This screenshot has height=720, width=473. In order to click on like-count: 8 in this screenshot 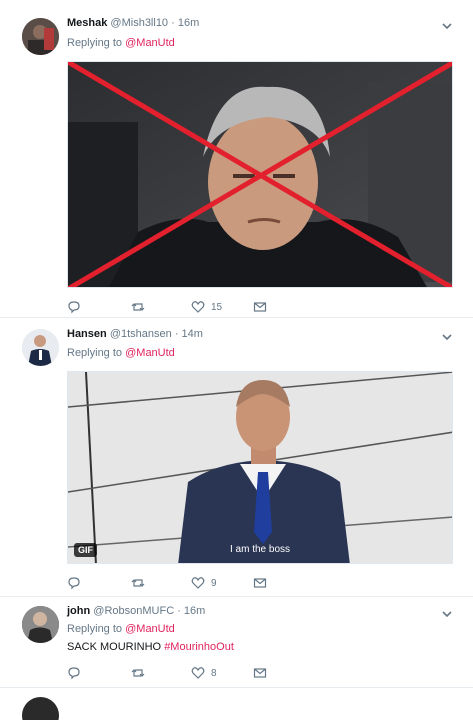, I will do `click(214, 673)`.